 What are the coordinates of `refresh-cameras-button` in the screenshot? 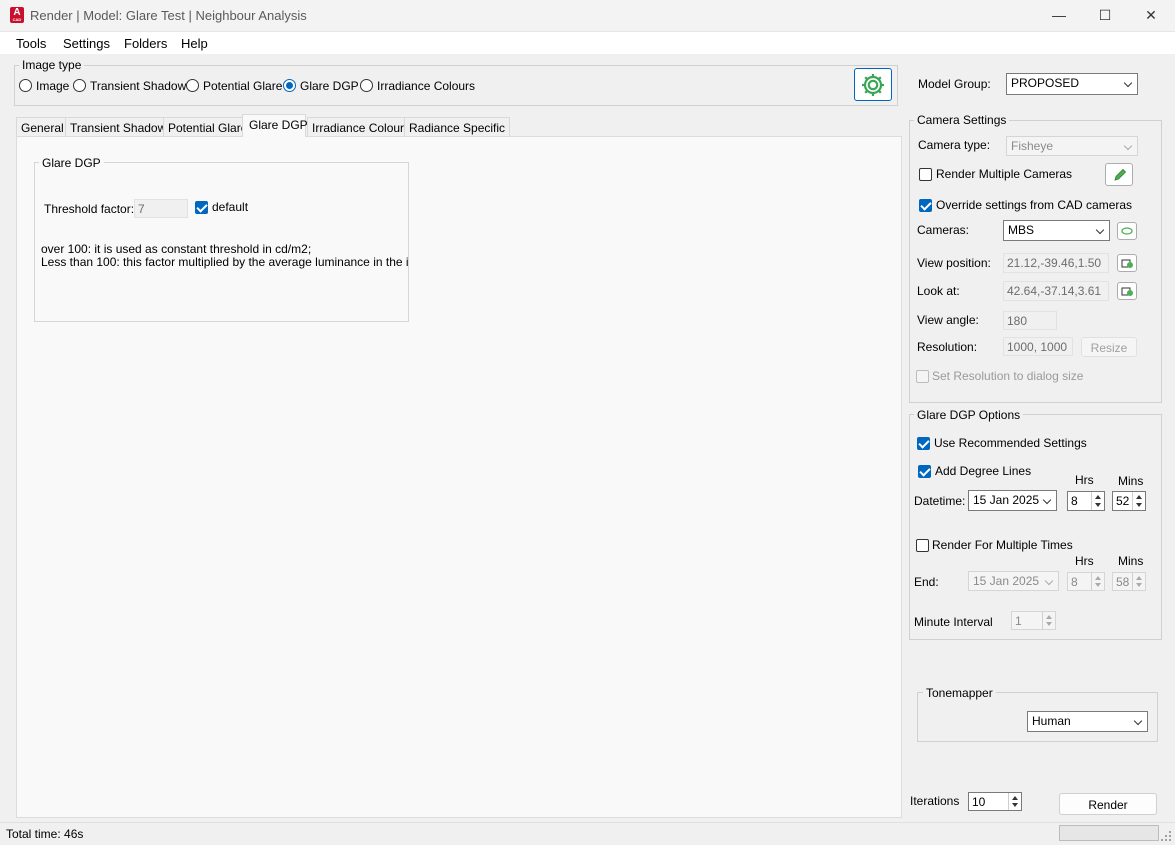 It's located at (1127, 231).